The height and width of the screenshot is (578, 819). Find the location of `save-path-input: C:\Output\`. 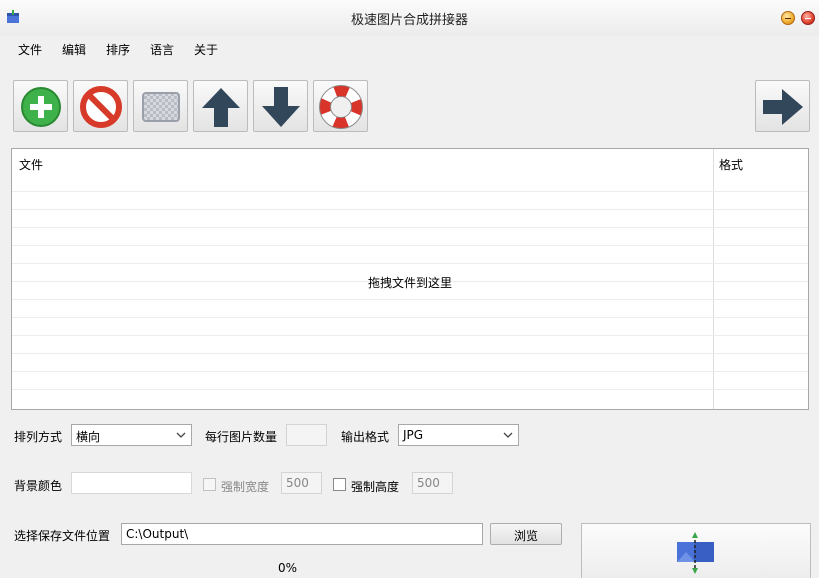

save-path-input: C:\Output\ is located at coordinates (302, 534).